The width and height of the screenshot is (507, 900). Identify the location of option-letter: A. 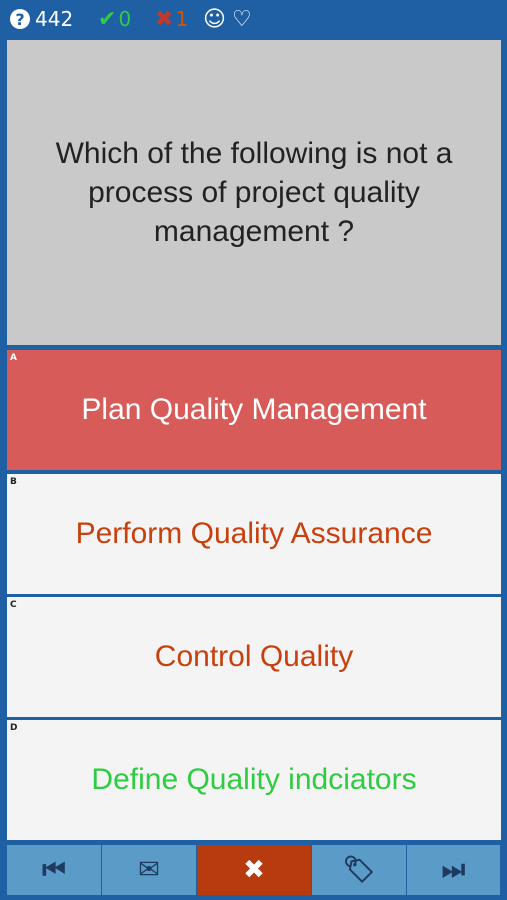
(13, 358).